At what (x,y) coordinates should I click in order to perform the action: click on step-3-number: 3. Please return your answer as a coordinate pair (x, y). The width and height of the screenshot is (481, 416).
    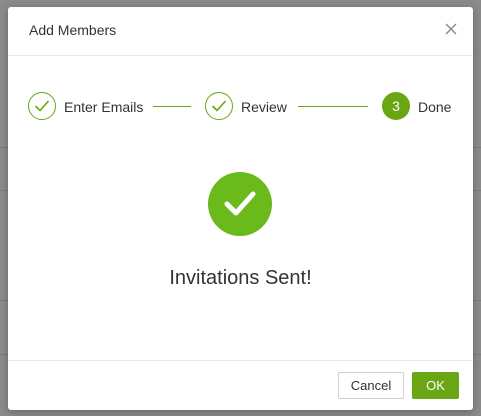
    Looking at the image, I should click on (396, 106).